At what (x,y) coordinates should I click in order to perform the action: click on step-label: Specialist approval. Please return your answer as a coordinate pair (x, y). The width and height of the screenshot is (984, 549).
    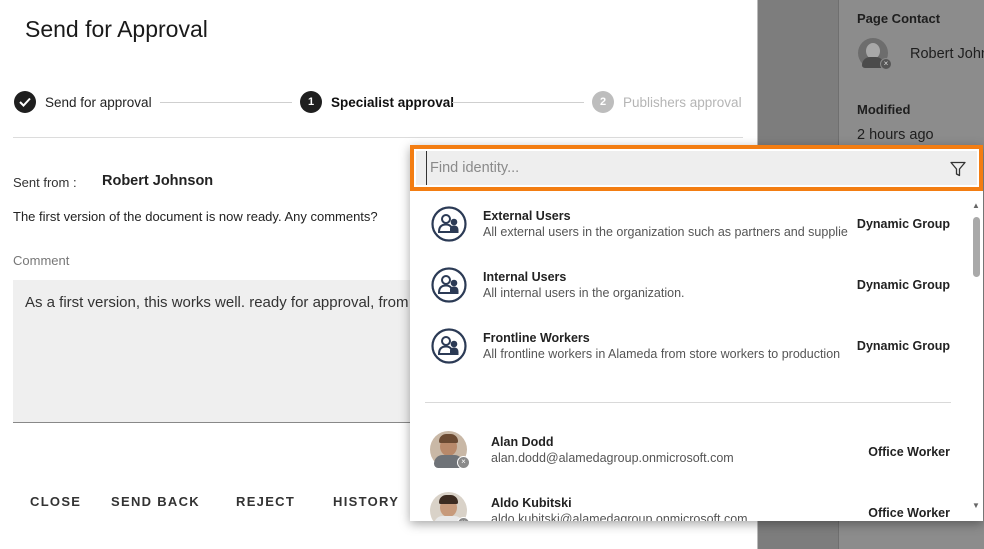
    Looking at the image, I should click on (393, 102).